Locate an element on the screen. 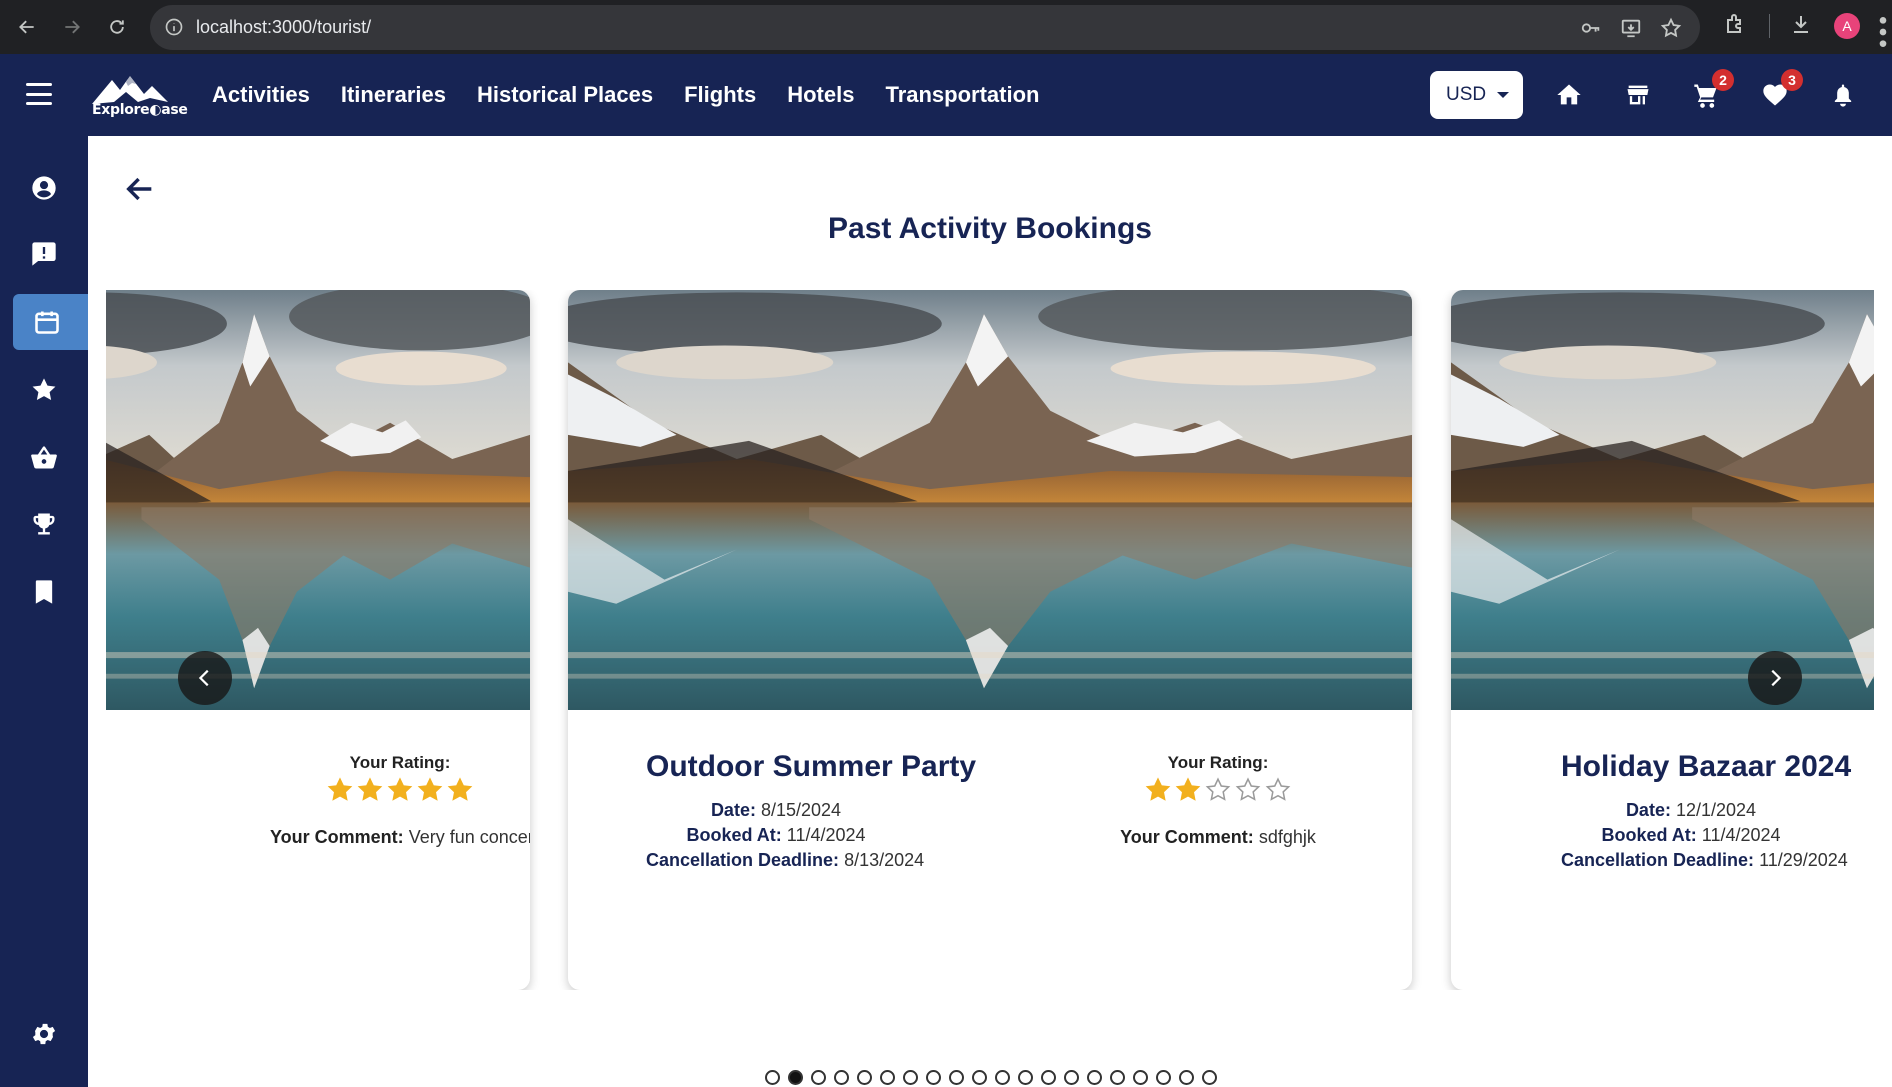 This screenshot has width=1892, height=1087. address-bar: localhost:3000/tourist/ is located at coordinates (925, 27).